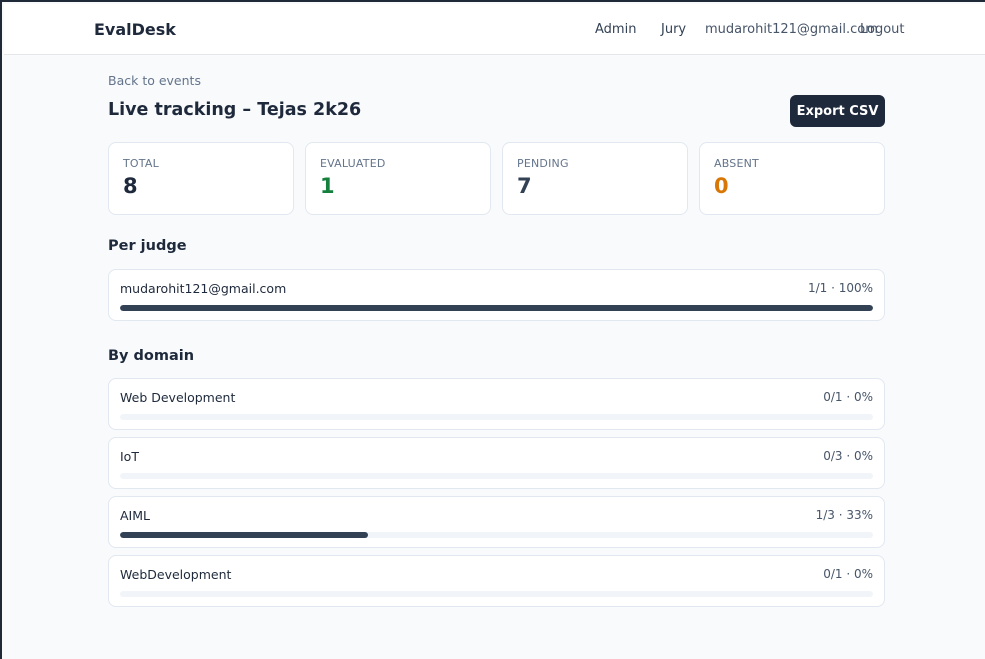 The height and width of the screenshot is (659, 985). What do you see at coordinates (147, 246) in the screenshot?
I see `per-judge-heading: Per judge` at bounding box center [147, 246].